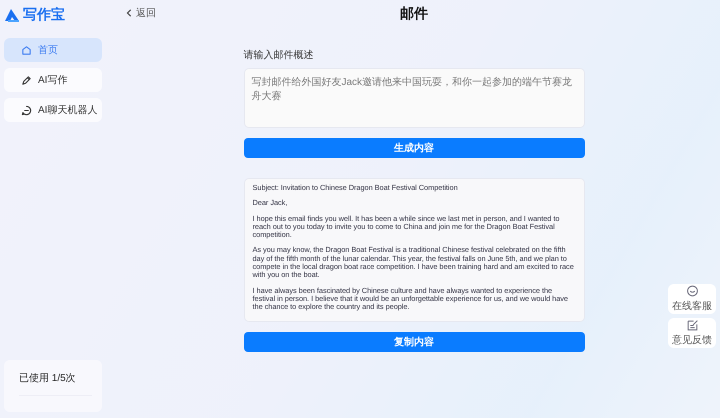 This screenshot has width=720, height=418. Describe the element at coordinates (44, 15) in the screenshot. I see `brand-name: 写作宝` at that location.